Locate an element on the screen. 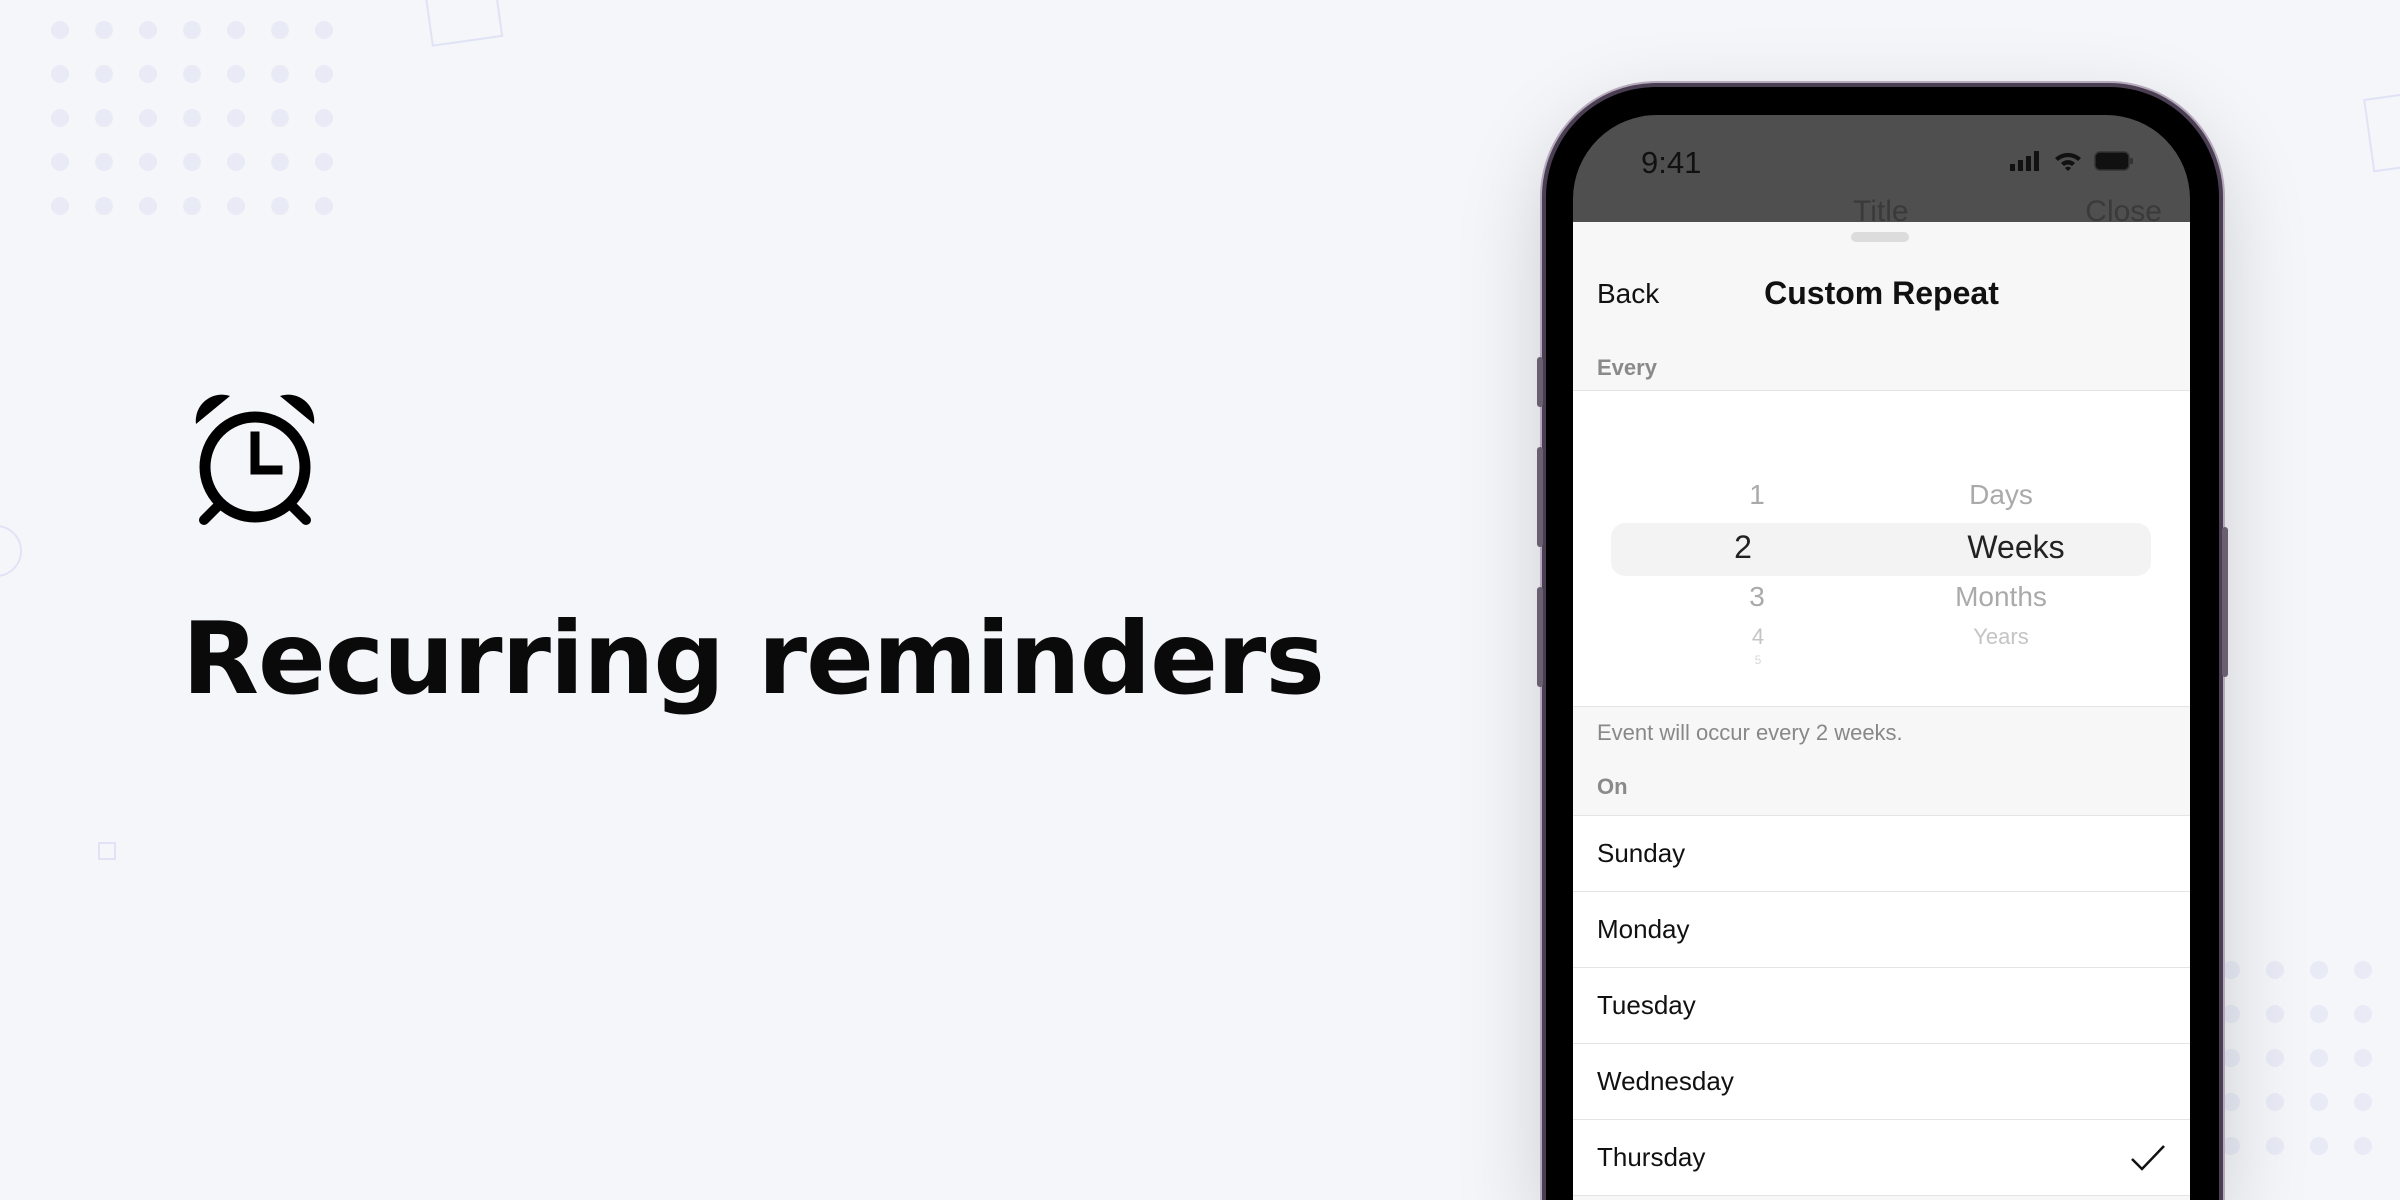 This screenshot has width=2400, height=1200. alarm-clock-icon is located at coordinates (255, 459).